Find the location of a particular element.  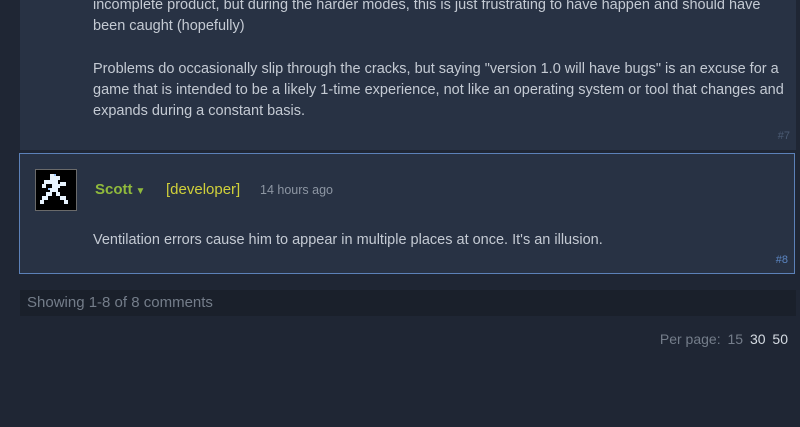

comment-number: #8 is located at coordinates (782, 260).